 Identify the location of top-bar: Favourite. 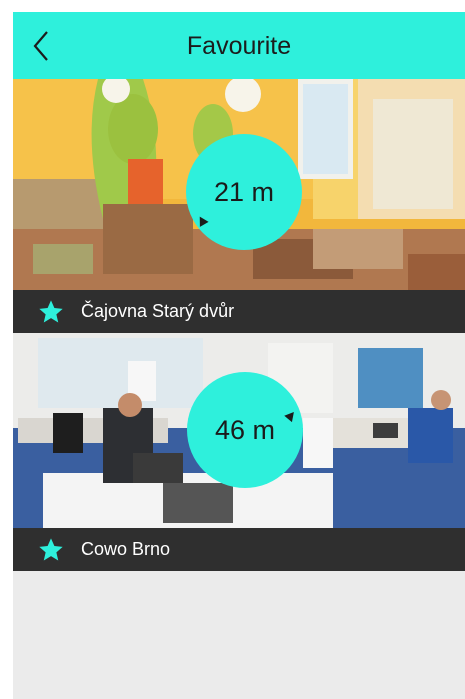
(239, 45).